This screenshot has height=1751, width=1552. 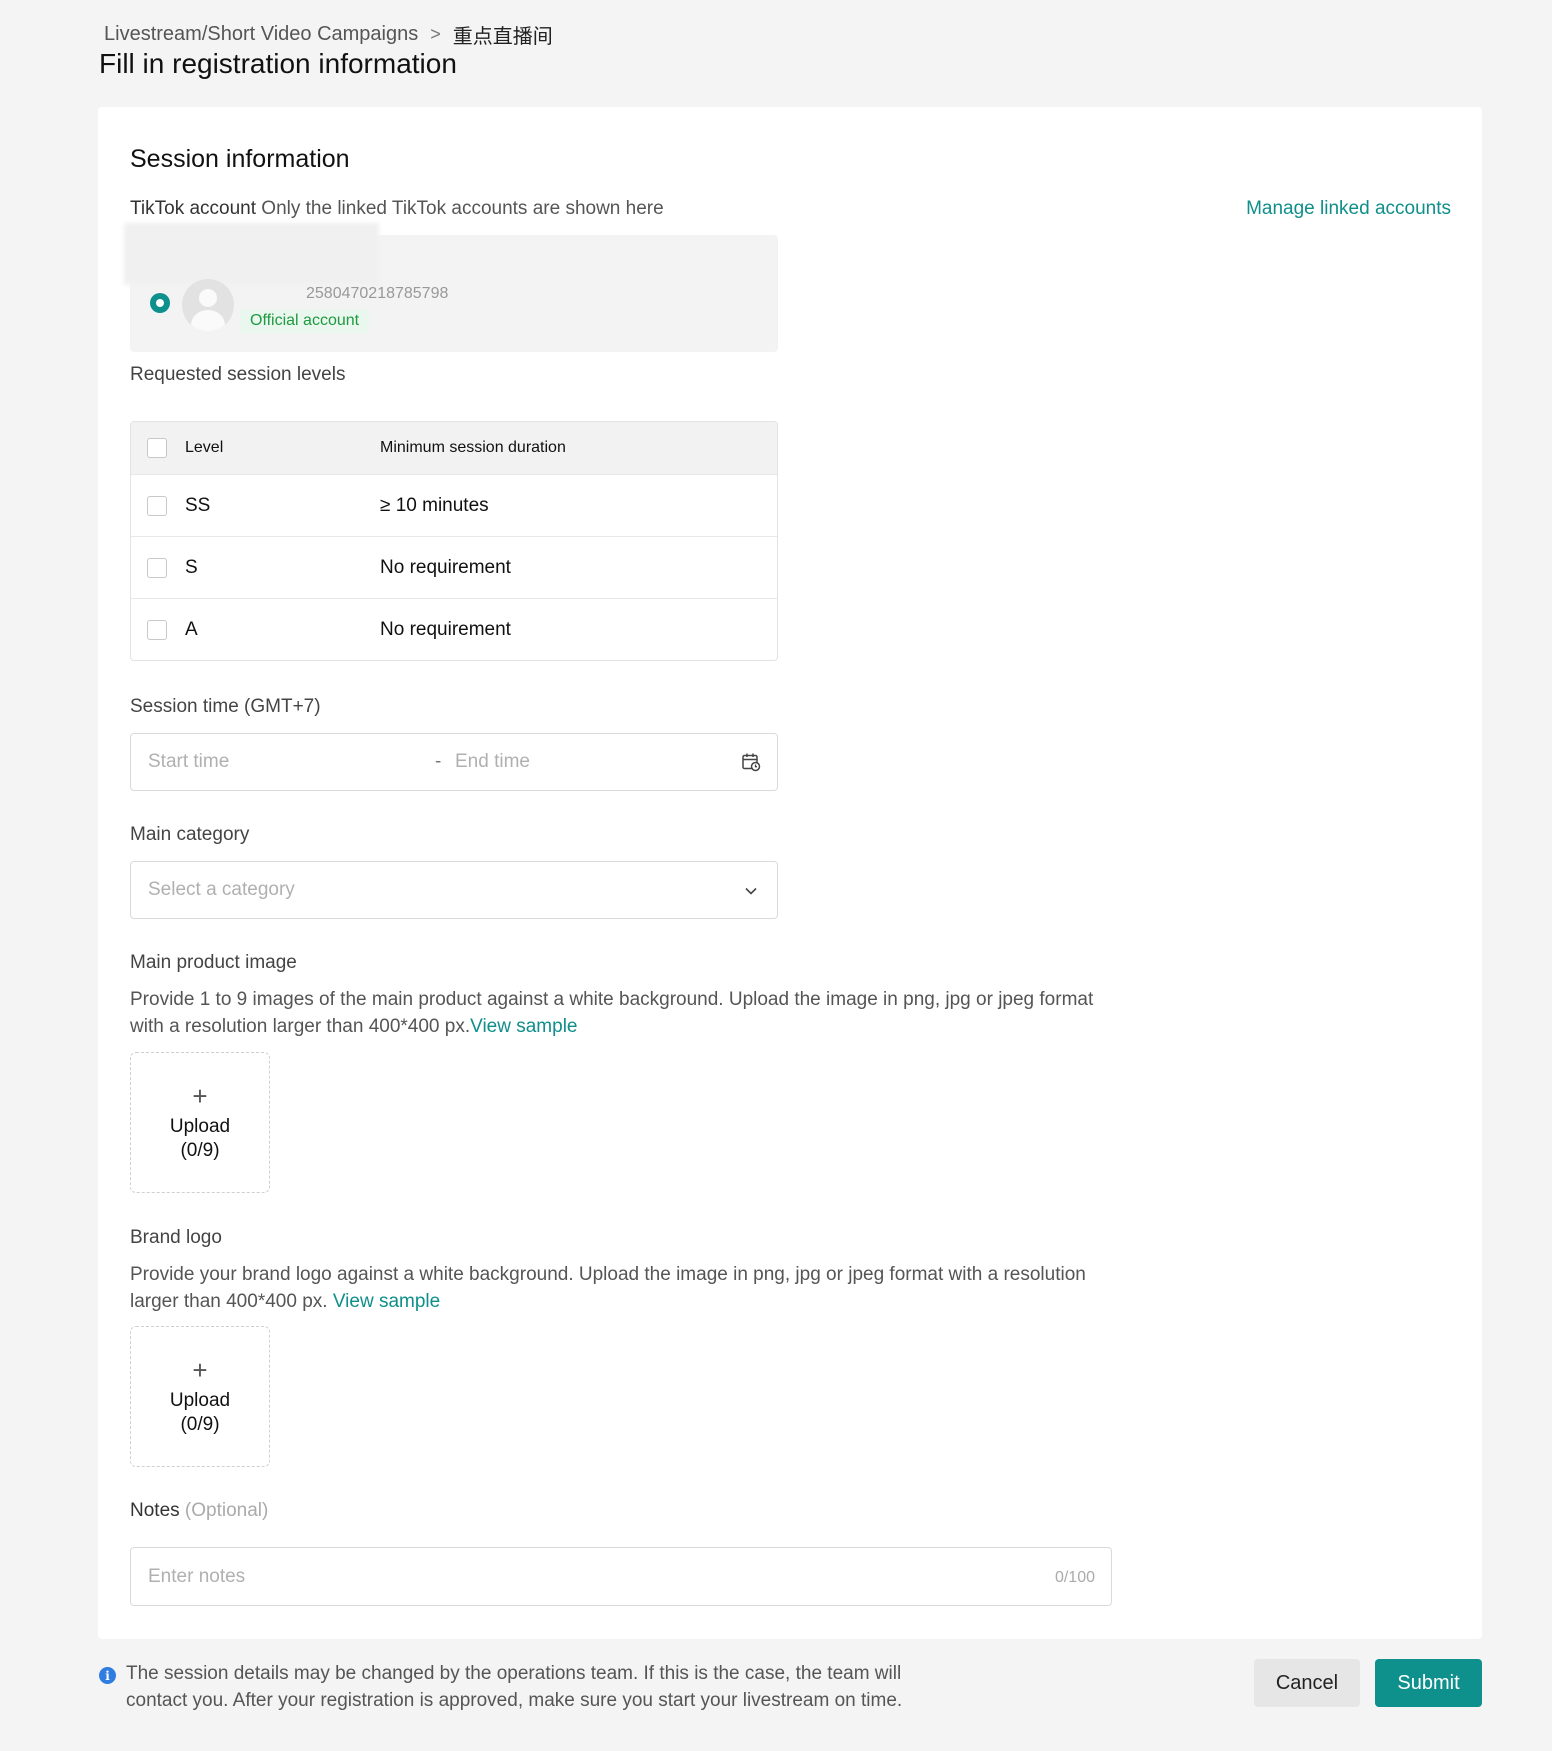 What do you see at coordinates (176, 1237) in the screenshot?
I see `brand-logo-label: Brand logo` at bounding box center [176, 1237].